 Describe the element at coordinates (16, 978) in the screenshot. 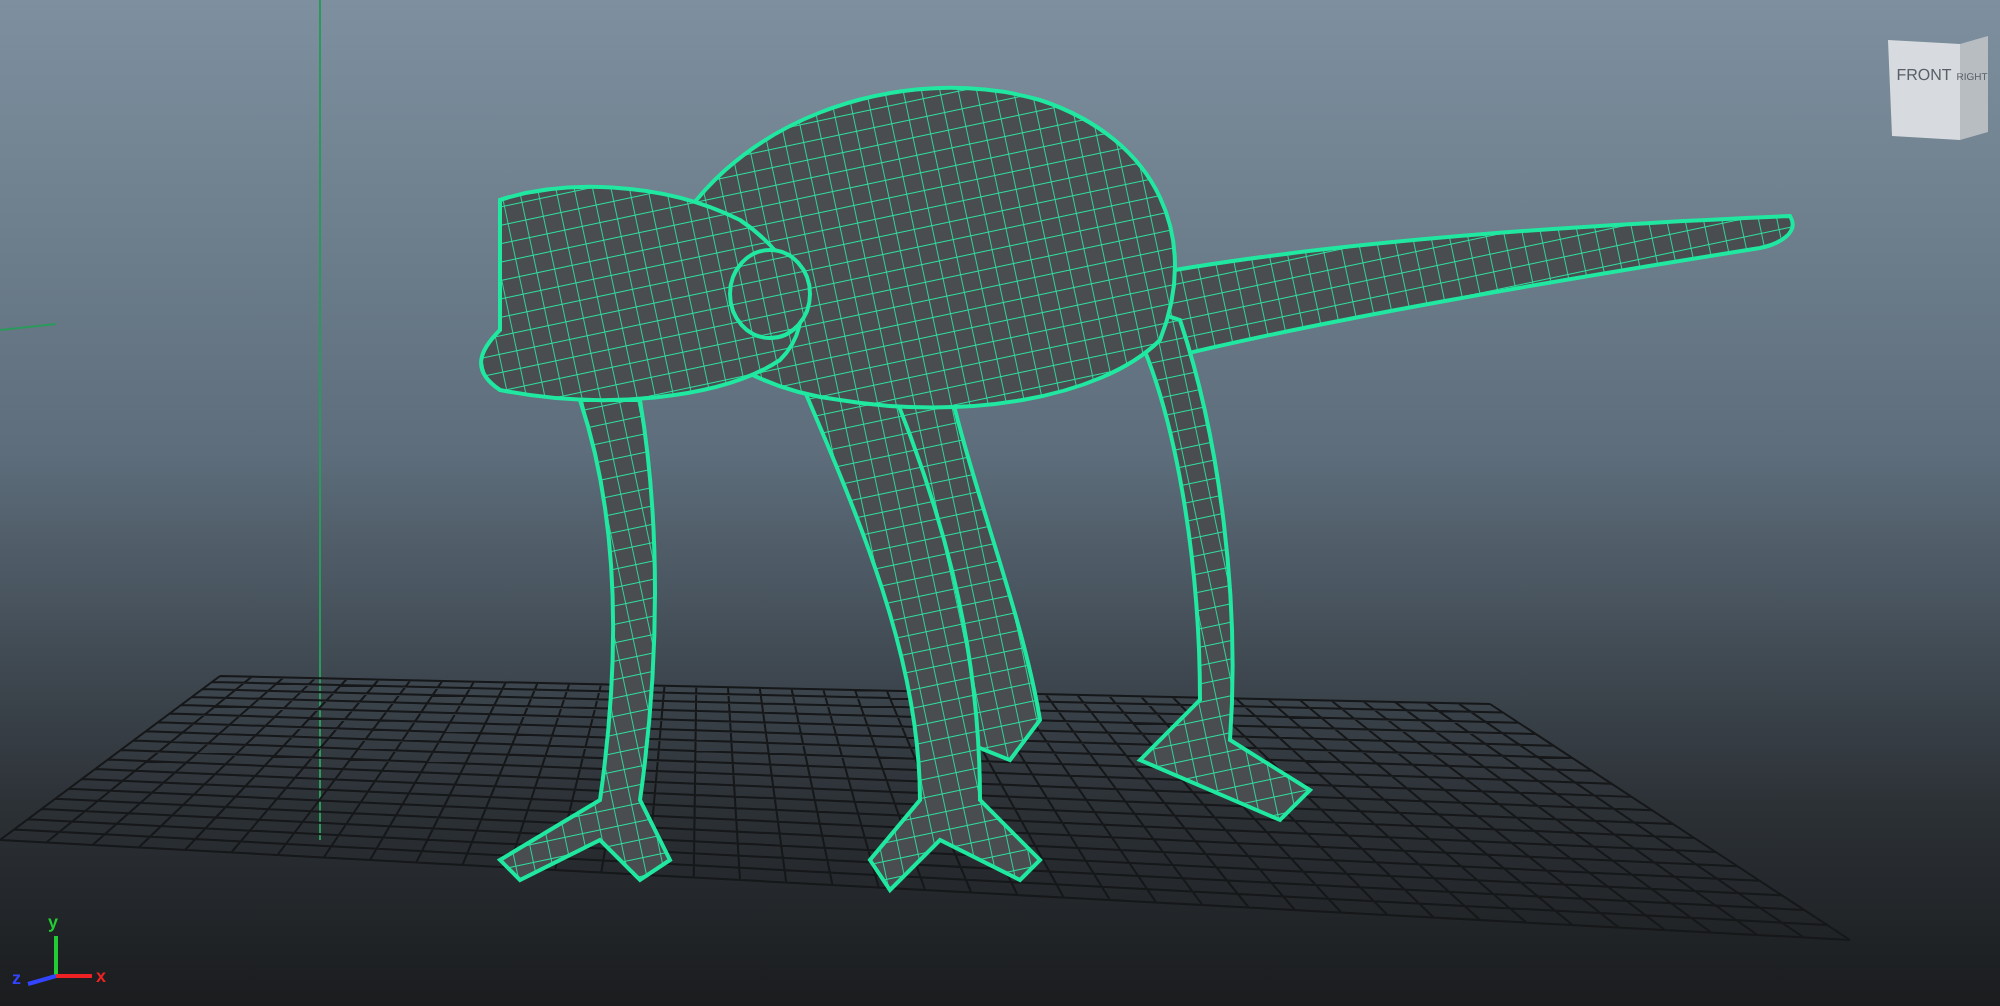

I see `axis-label: z` at that location.